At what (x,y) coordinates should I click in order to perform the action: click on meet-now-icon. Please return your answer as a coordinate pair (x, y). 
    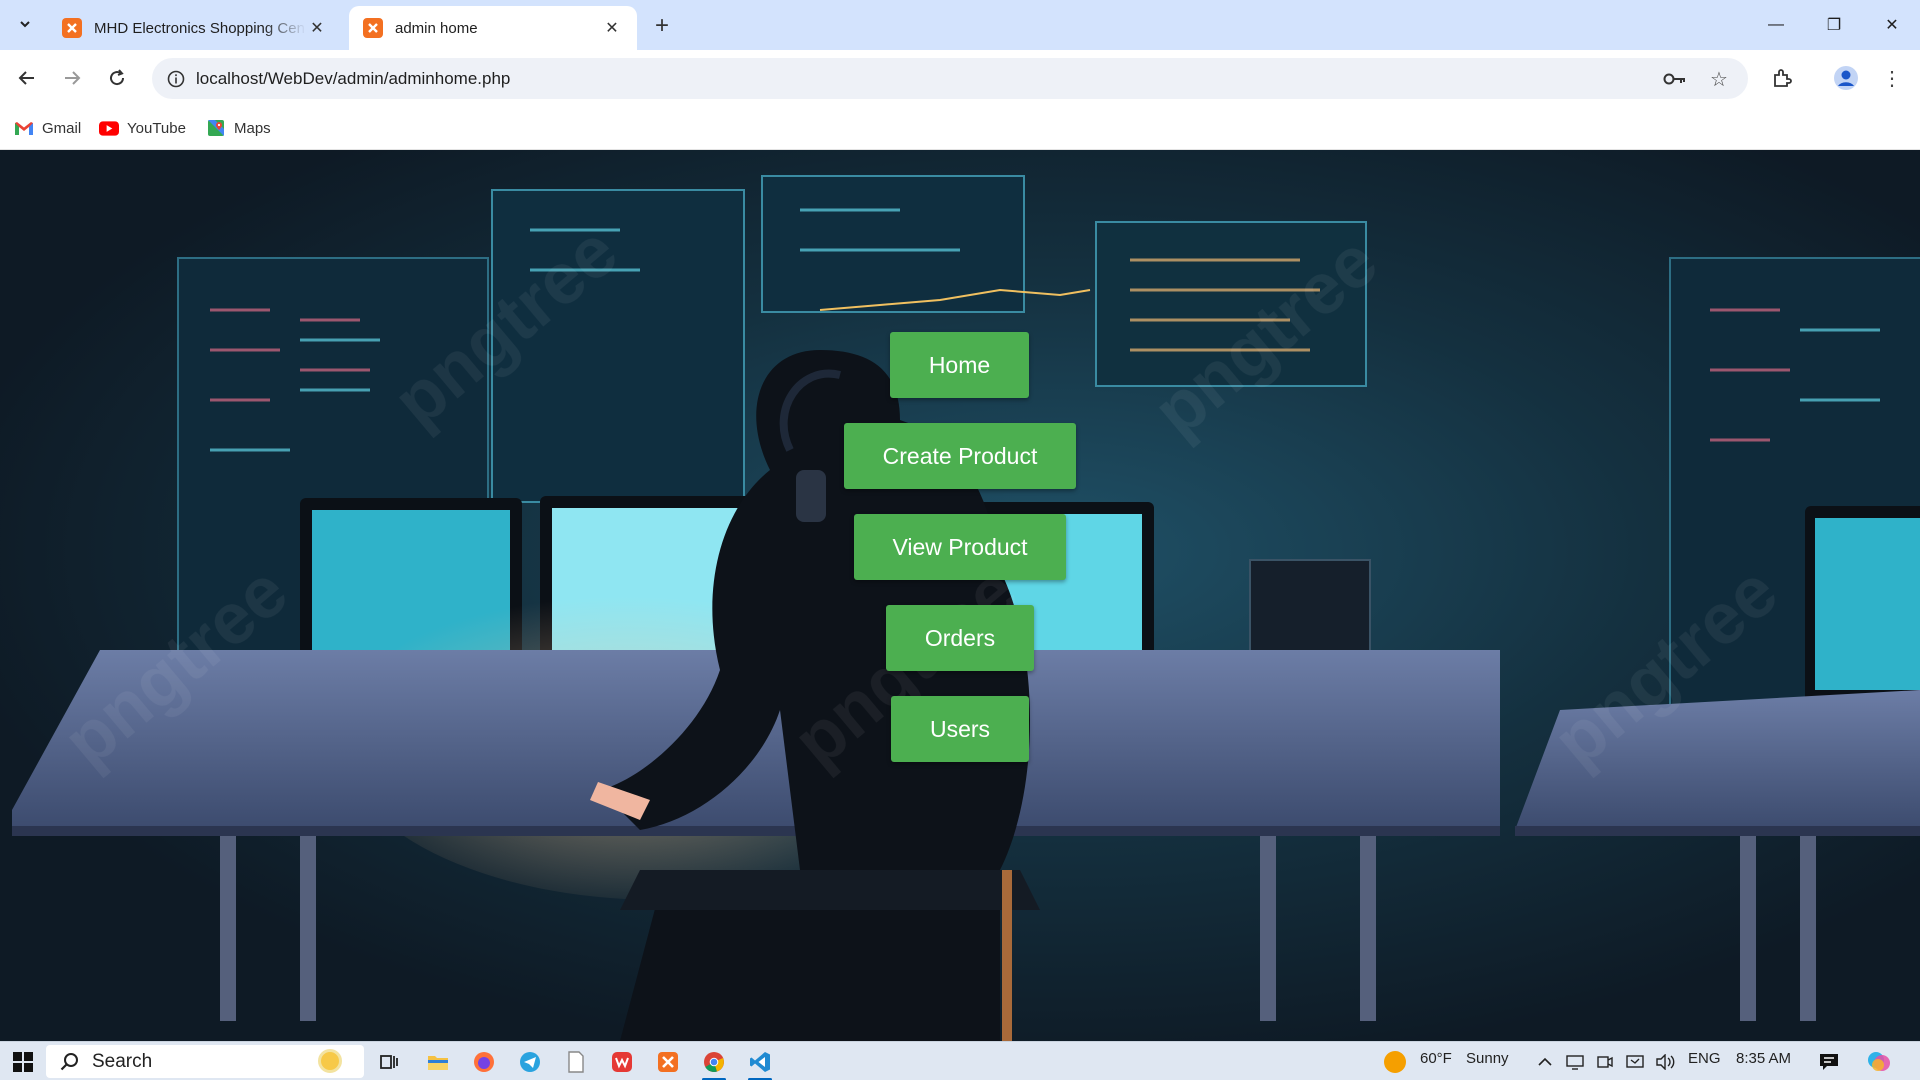
    Looking at the image, I should click on (1605, 1062).